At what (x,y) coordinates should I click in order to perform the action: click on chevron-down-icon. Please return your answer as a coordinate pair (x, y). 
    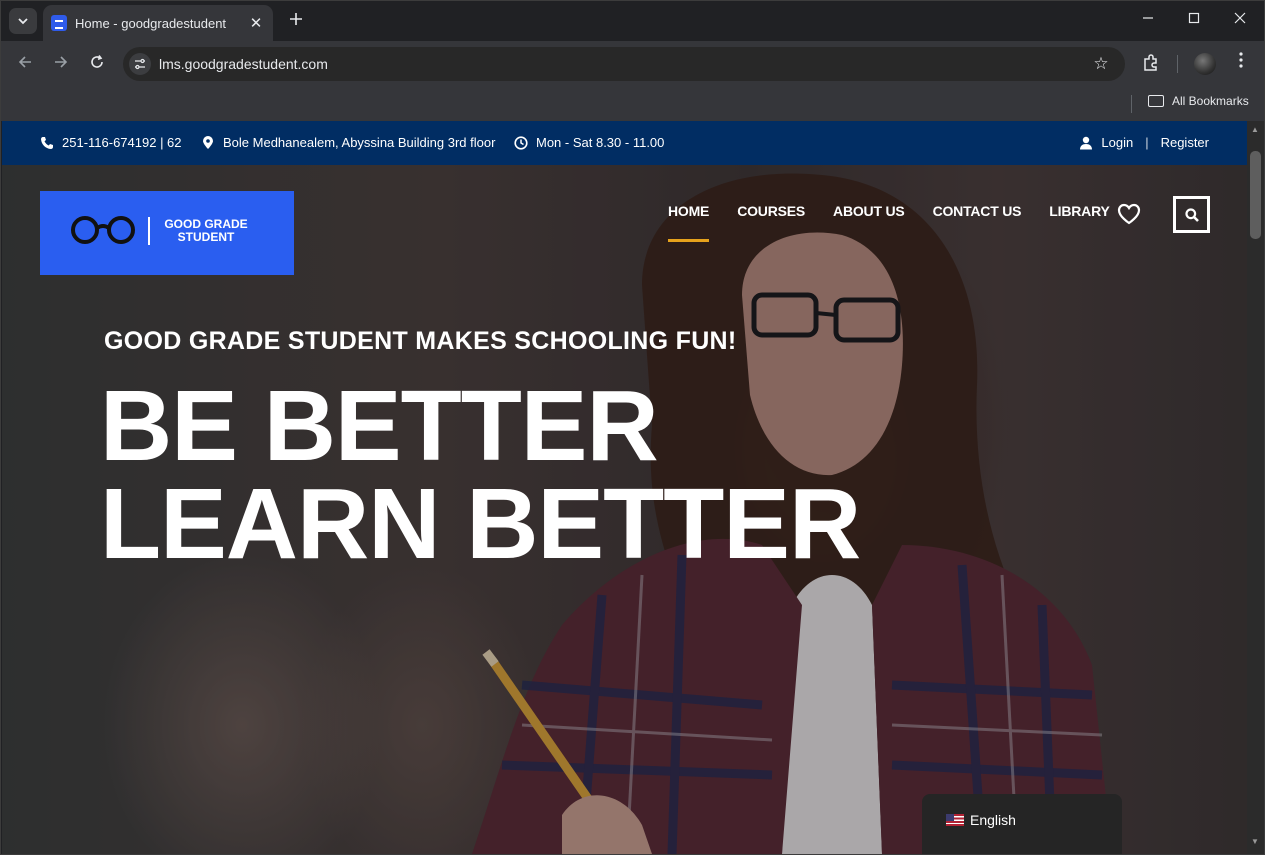
    Looking at the image, I should click on (23, 21).